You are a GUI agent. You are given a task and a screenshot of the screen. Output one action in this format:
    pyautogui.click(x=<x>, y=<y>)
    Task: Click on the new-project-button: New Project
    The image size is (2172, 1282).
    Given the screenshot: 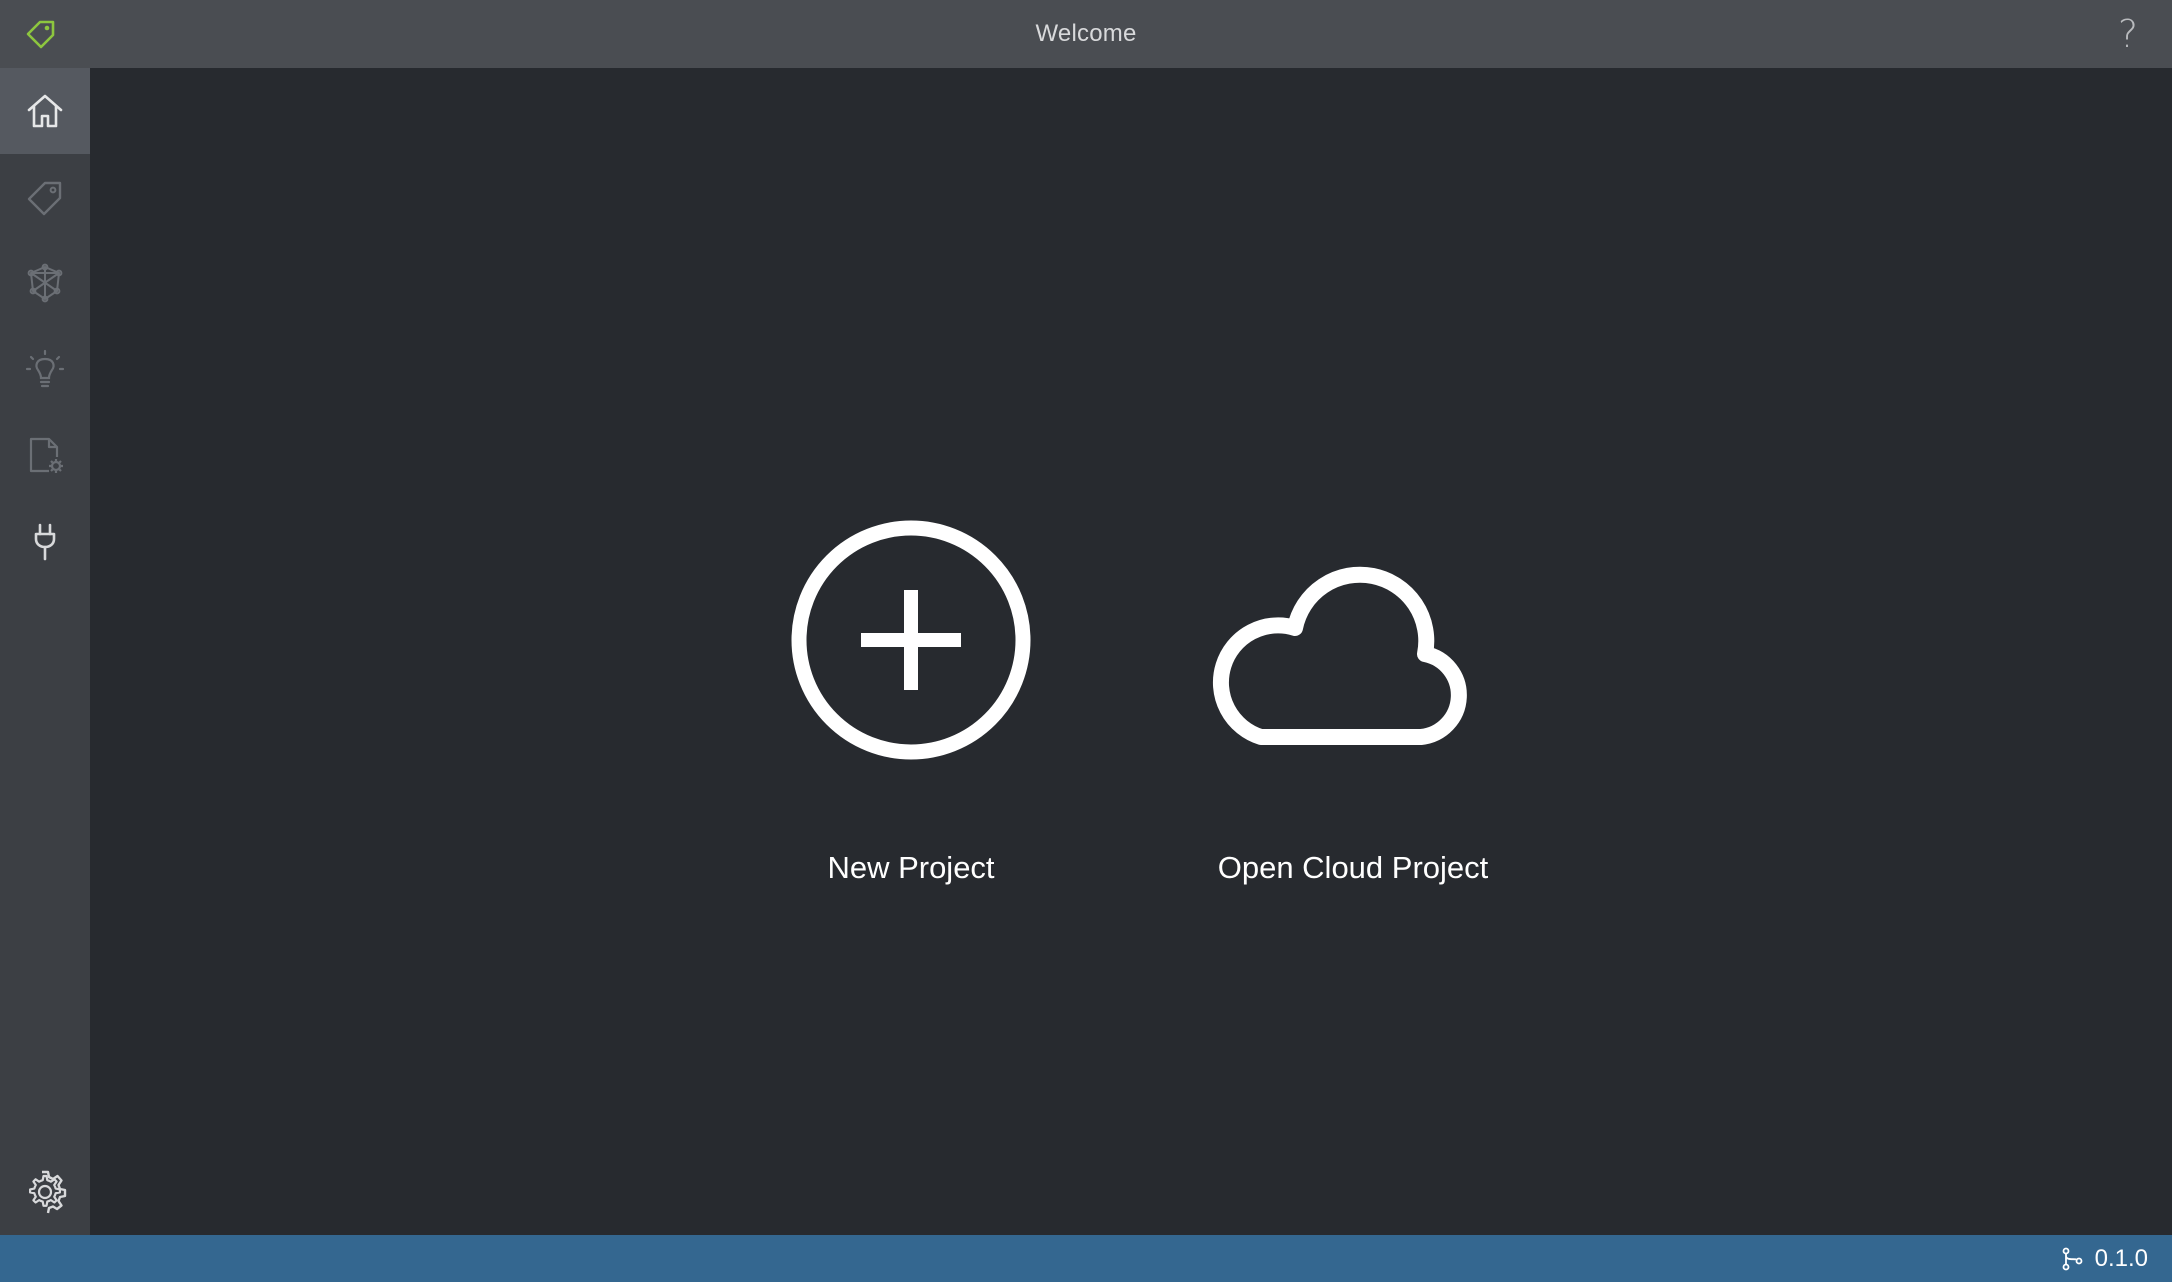 What is the action you would take?
    pyautogui.click(x=911, y=698)
    